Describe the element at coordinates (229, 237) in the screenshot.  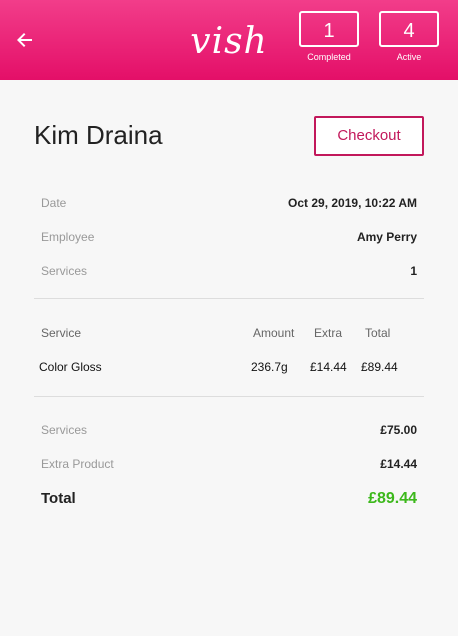
I see `detail-row-employee: Employee Amy Perry` at that location.